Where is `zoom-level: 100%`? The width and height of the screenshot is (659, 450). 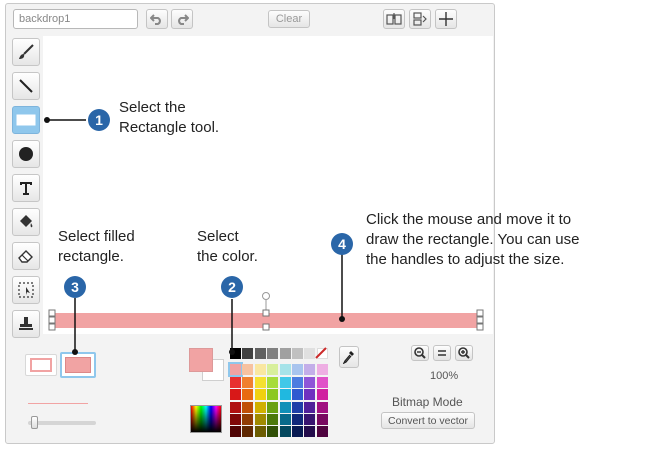 zoom-level: 100% is located at coordinates (444, 376).